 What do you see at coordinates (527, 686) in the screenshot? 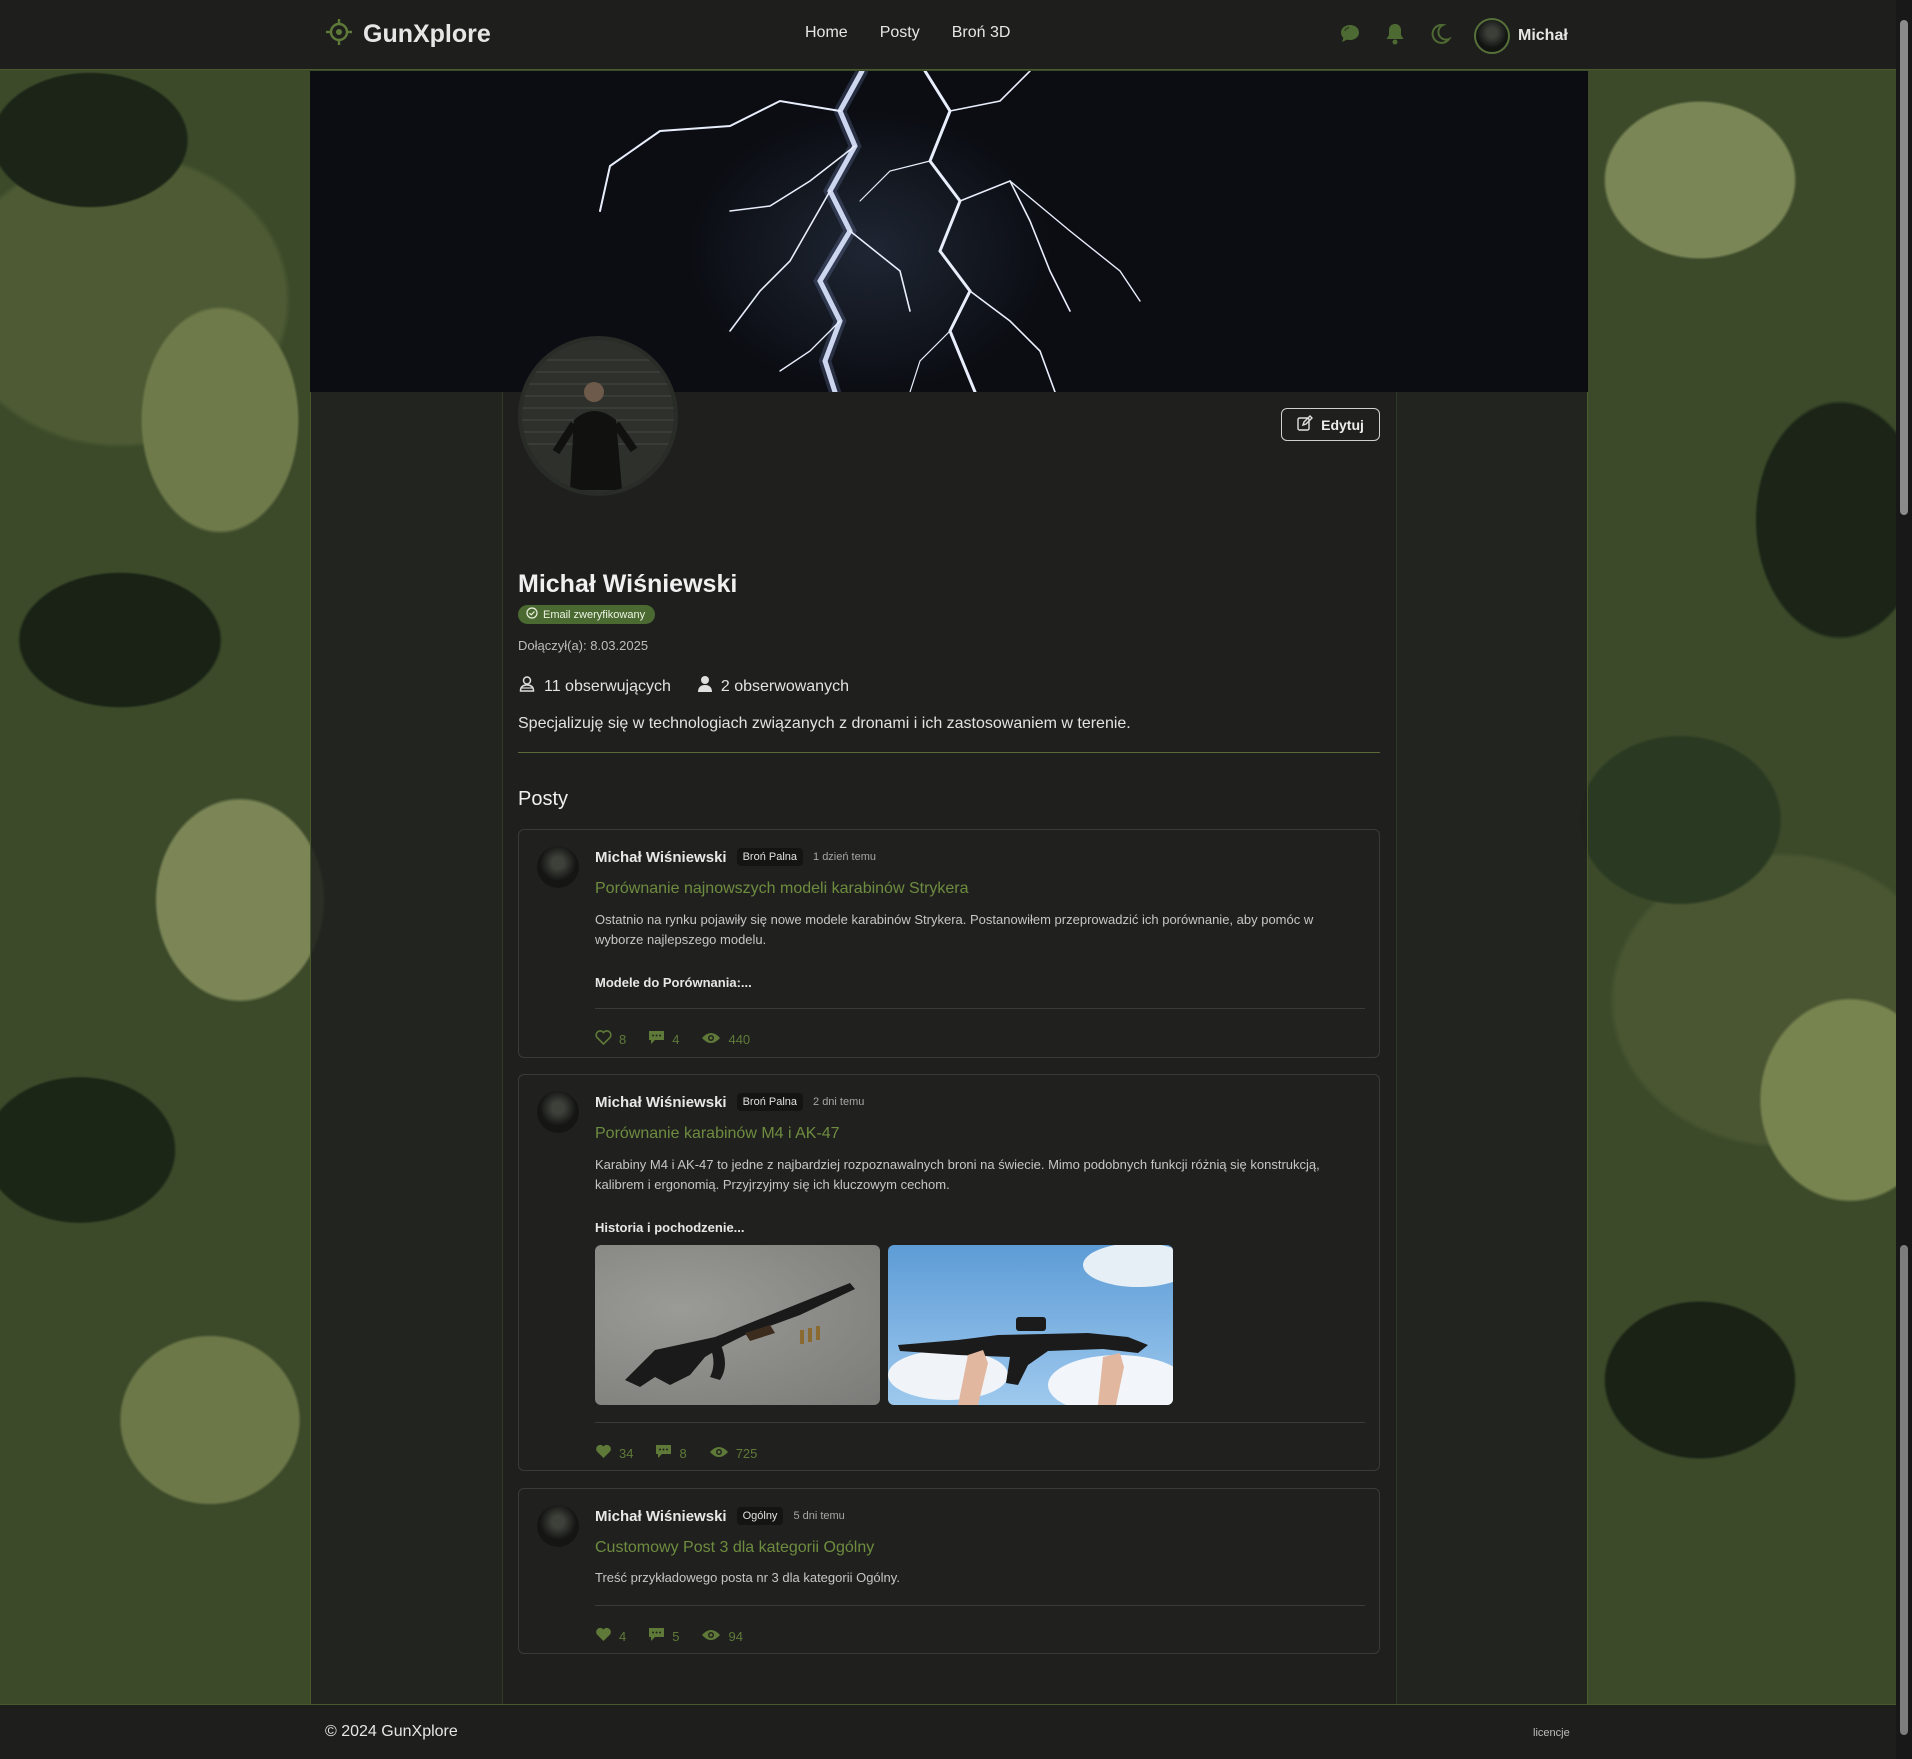
I see `users-icon` at bounding box center [527, 686].